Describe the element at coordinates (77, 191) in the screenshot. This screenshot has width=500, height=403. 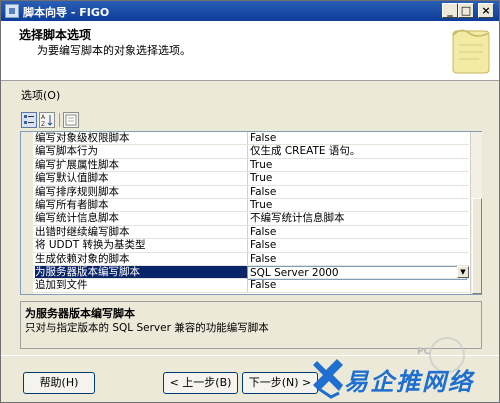
I see `property-name: 编写排序规则脚本` at that location.